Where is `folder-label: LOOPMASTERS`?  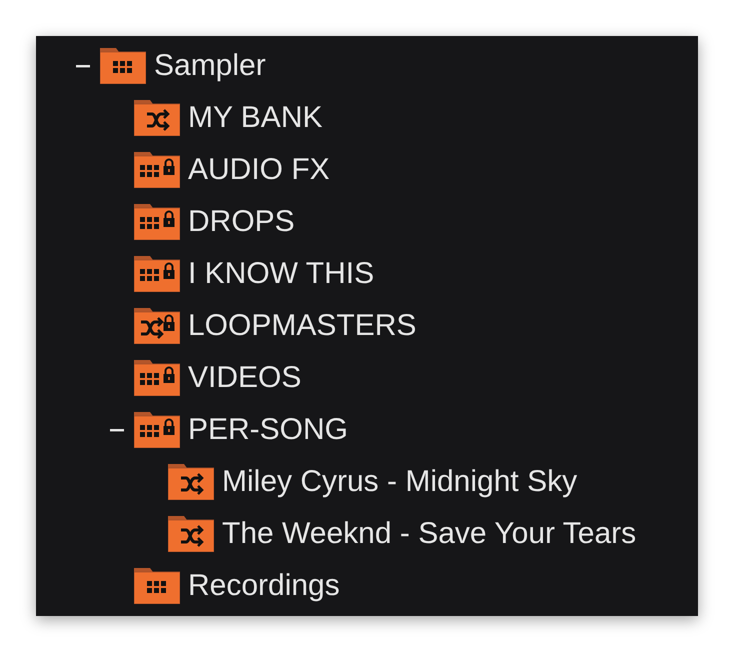 folder-label: LOOPMASTERS is located at coordinates (302, 326).